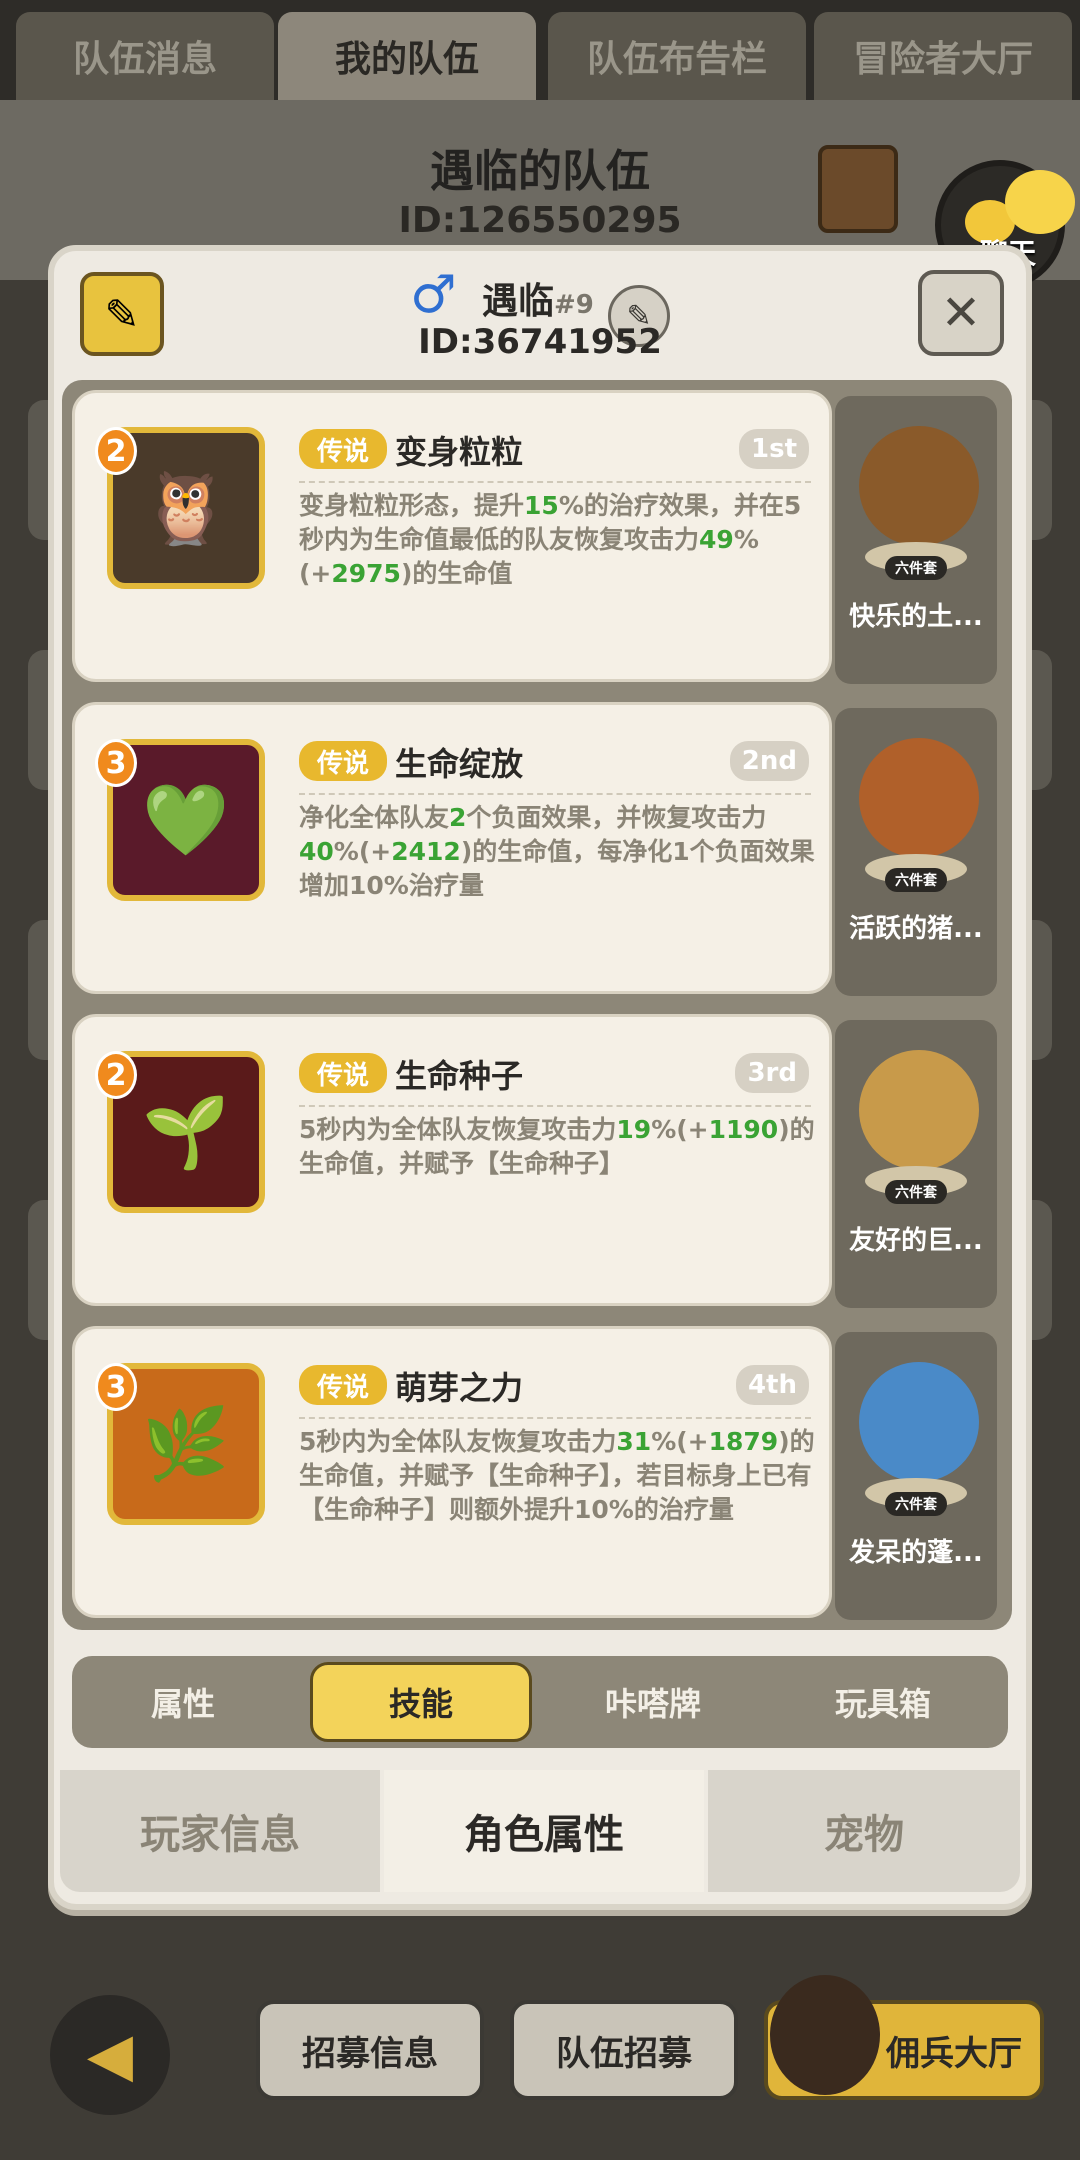 This screenshot has height=2160, width=1080. What do you see at coordinates (544, 1831) in the screenshot?
I see `tab-character-attributes: 角色属性` at bounding box center [544, 1831].